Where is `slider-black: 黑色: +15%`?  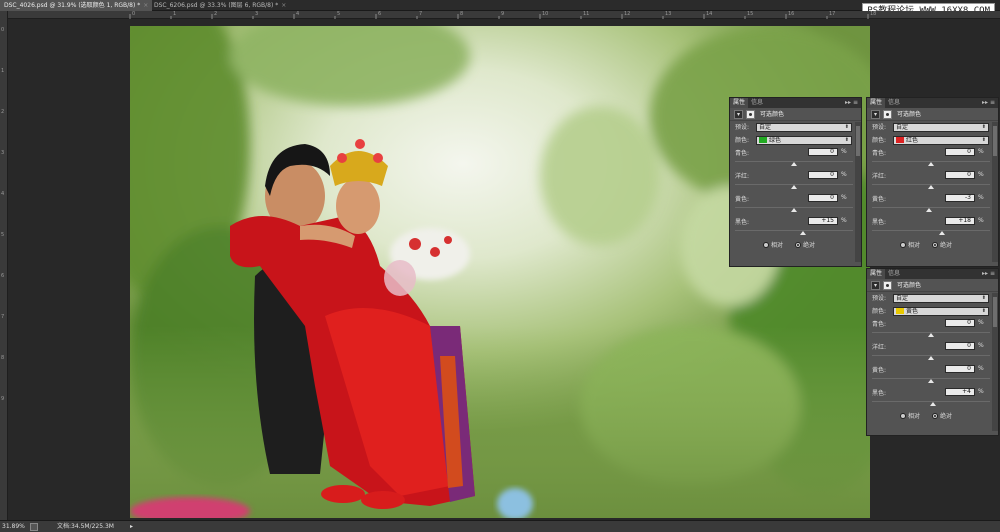
slider-black: 黑色: +15% is located at coordinates (795, 227).